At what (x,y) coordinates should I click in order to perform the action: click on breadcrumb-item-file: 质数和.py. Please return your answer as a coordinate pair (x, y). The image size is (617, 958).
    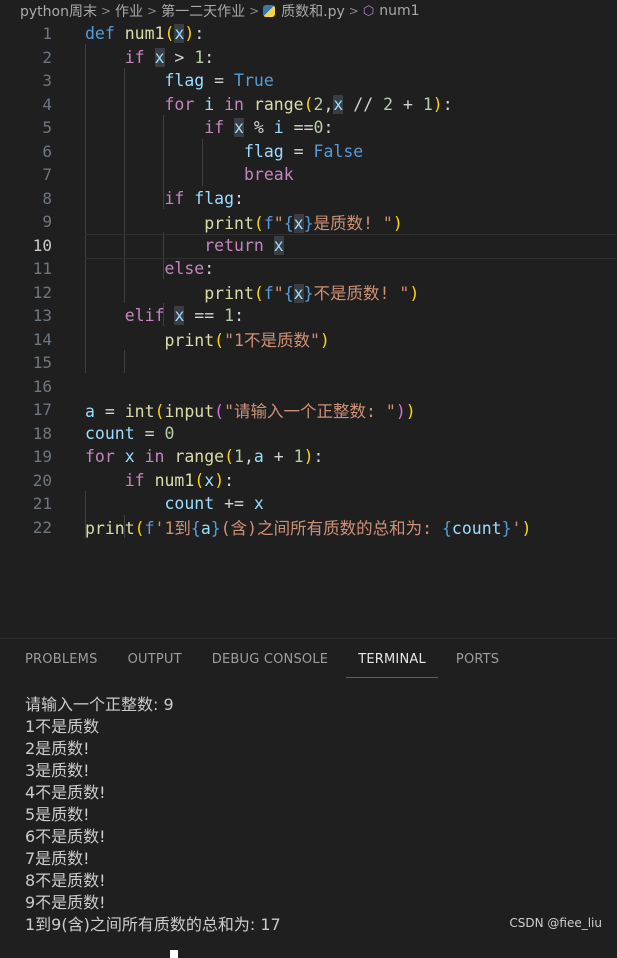
    Looking at the image, I should click on (304, 11).